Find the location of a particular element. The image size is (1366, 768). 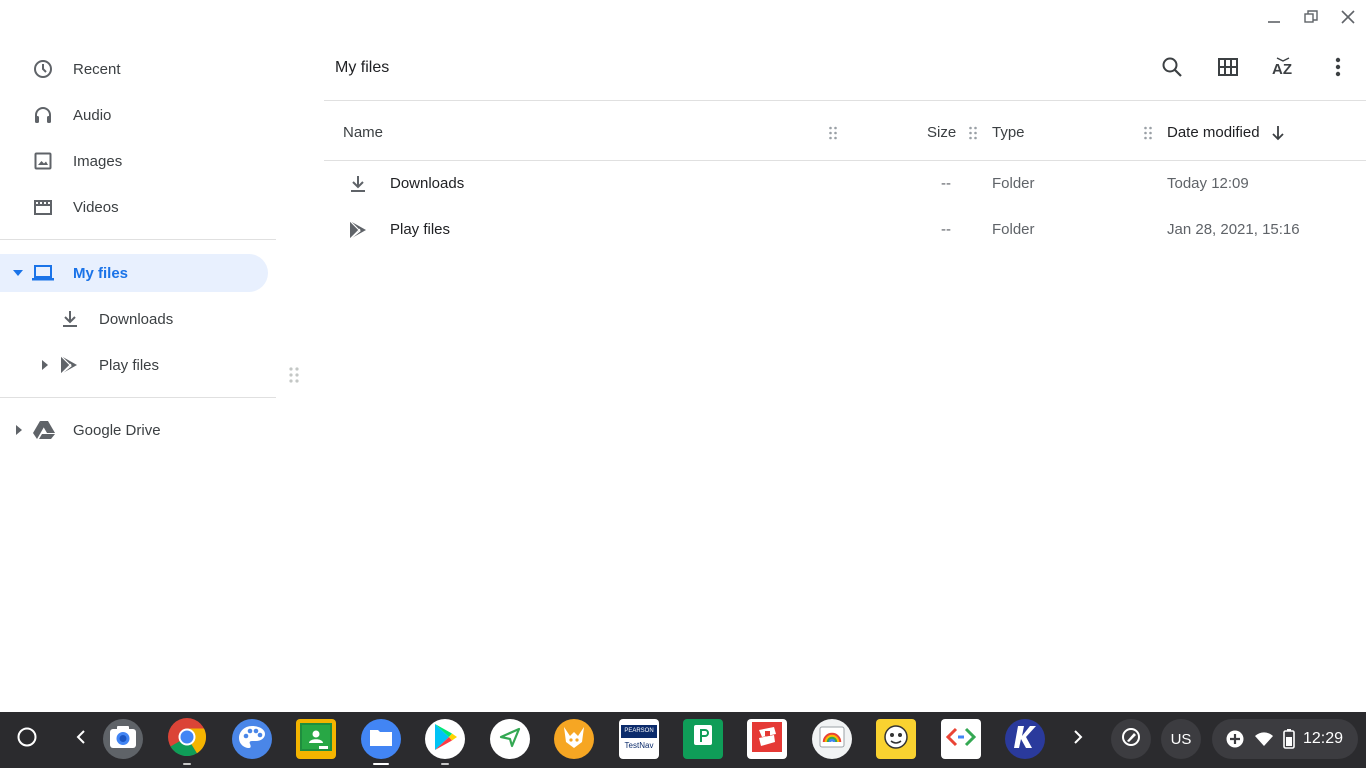

more-vert-icon is located at coordinates (1338, 69).